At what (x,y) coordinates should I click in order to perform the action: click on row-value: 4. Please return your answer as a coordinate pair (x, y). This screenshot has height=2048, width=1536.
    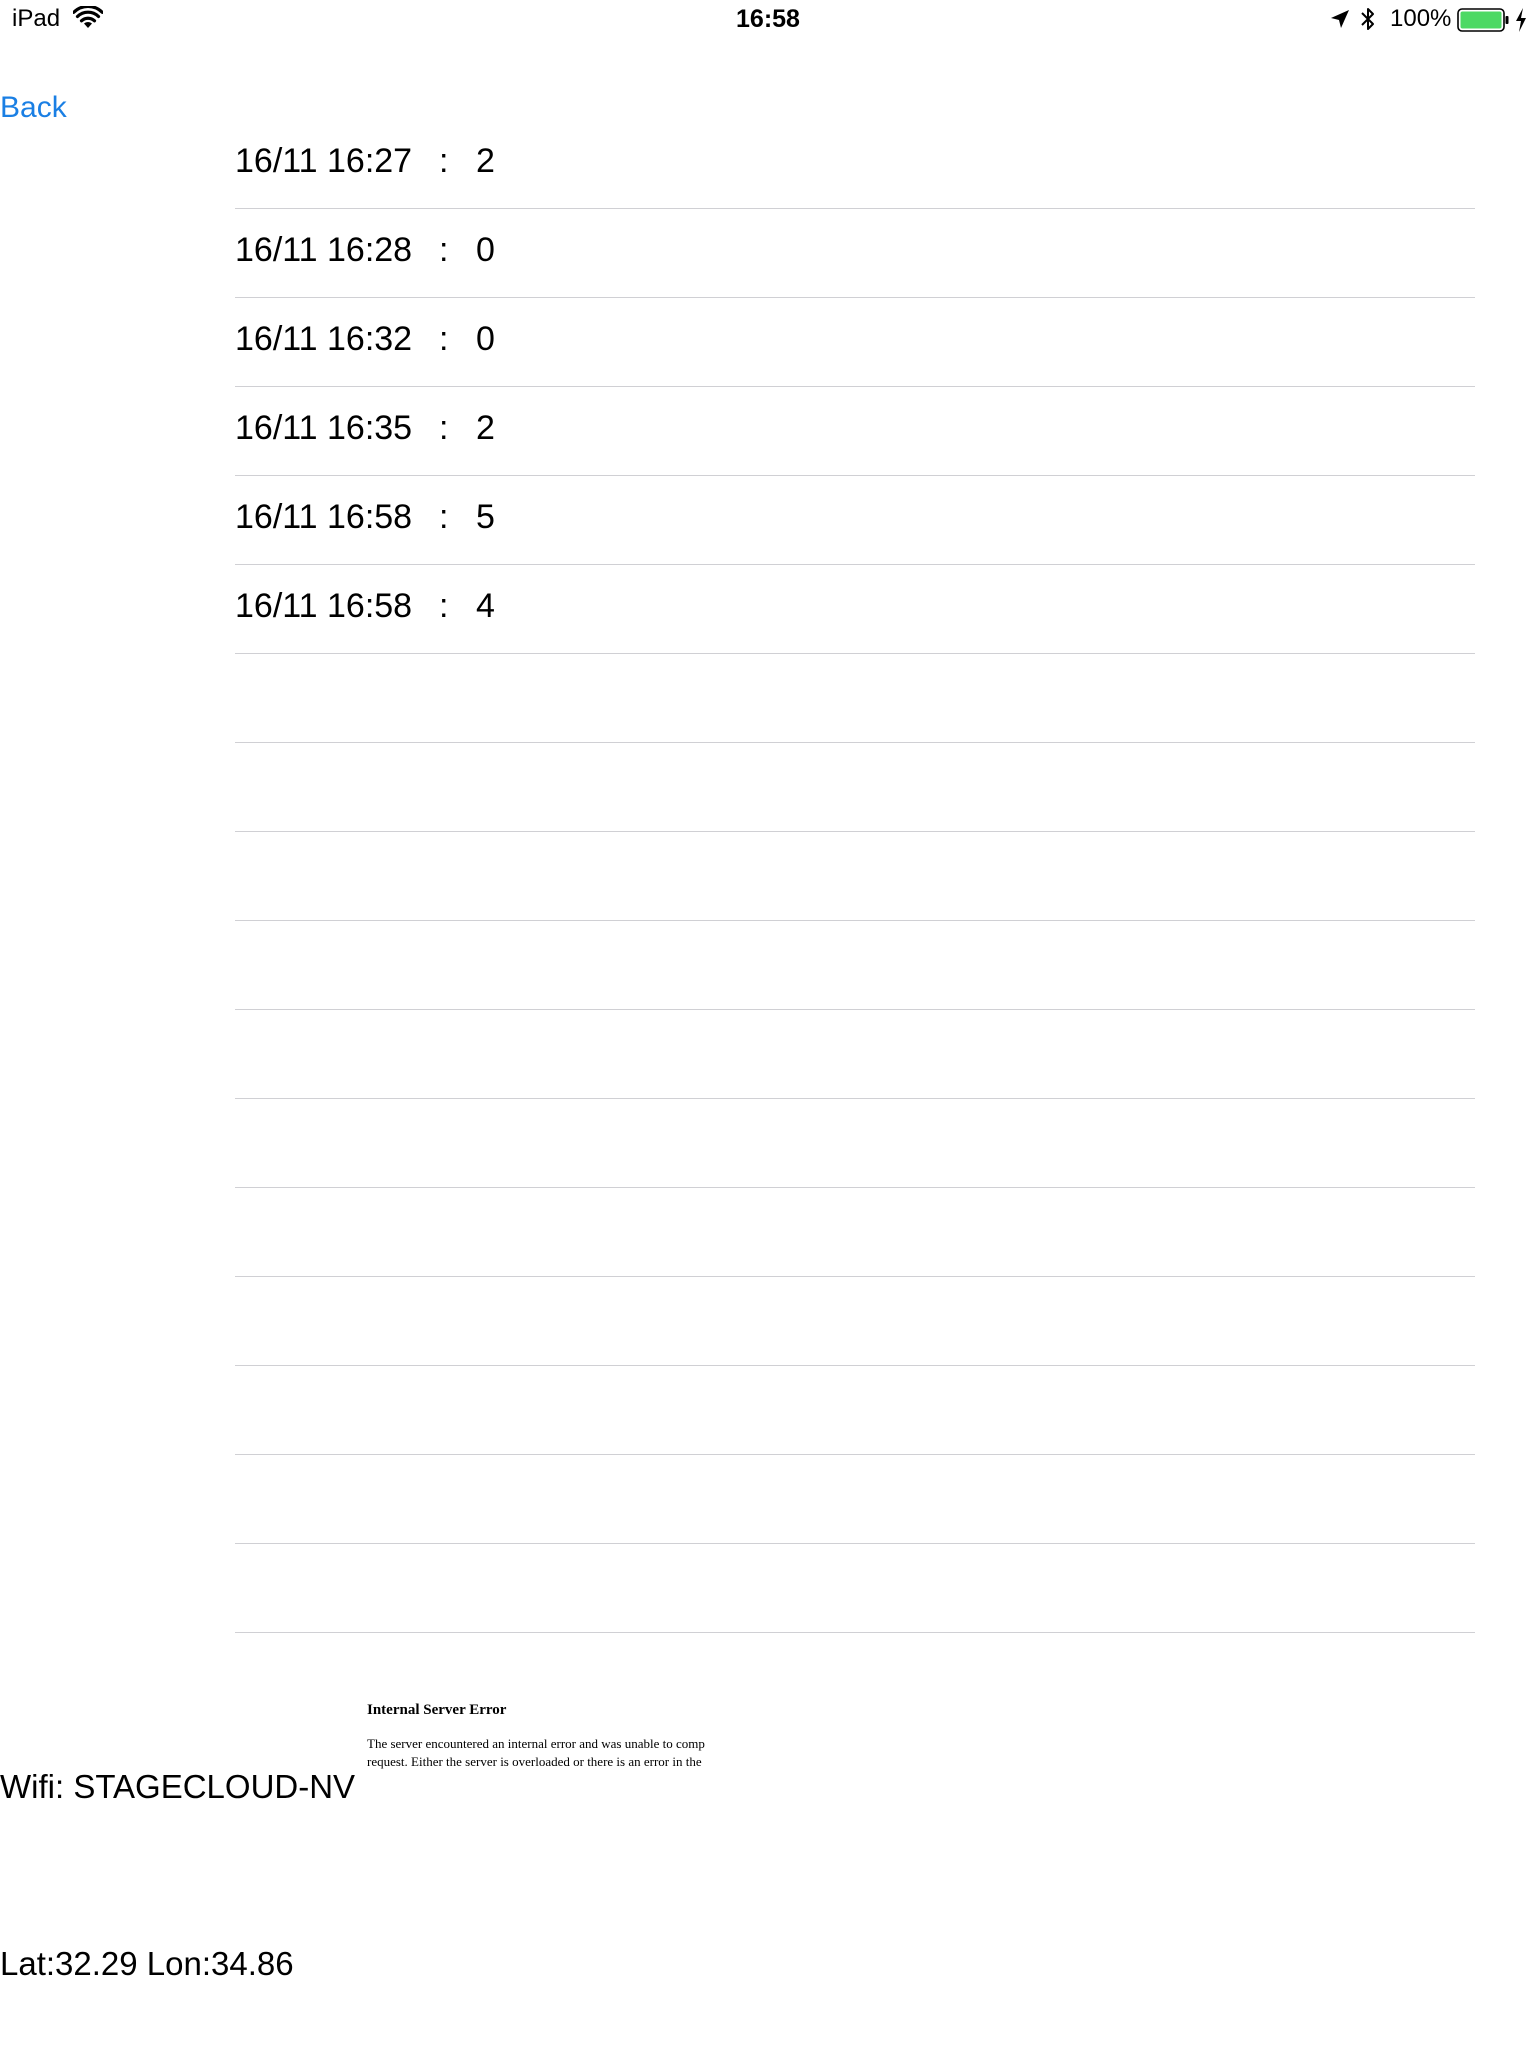
    Looking at the image, I should click on (485, 606).